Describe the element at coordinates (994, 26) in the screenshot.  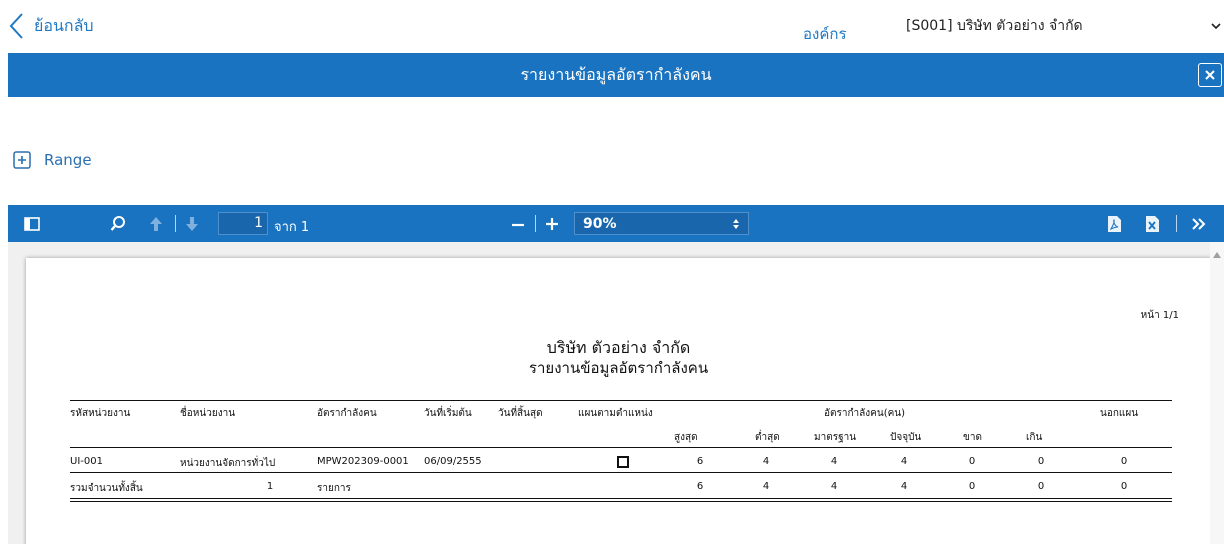
I see `org-select-value: [S001] บริษัท ตัวอย่าง จำกัด` at that location.